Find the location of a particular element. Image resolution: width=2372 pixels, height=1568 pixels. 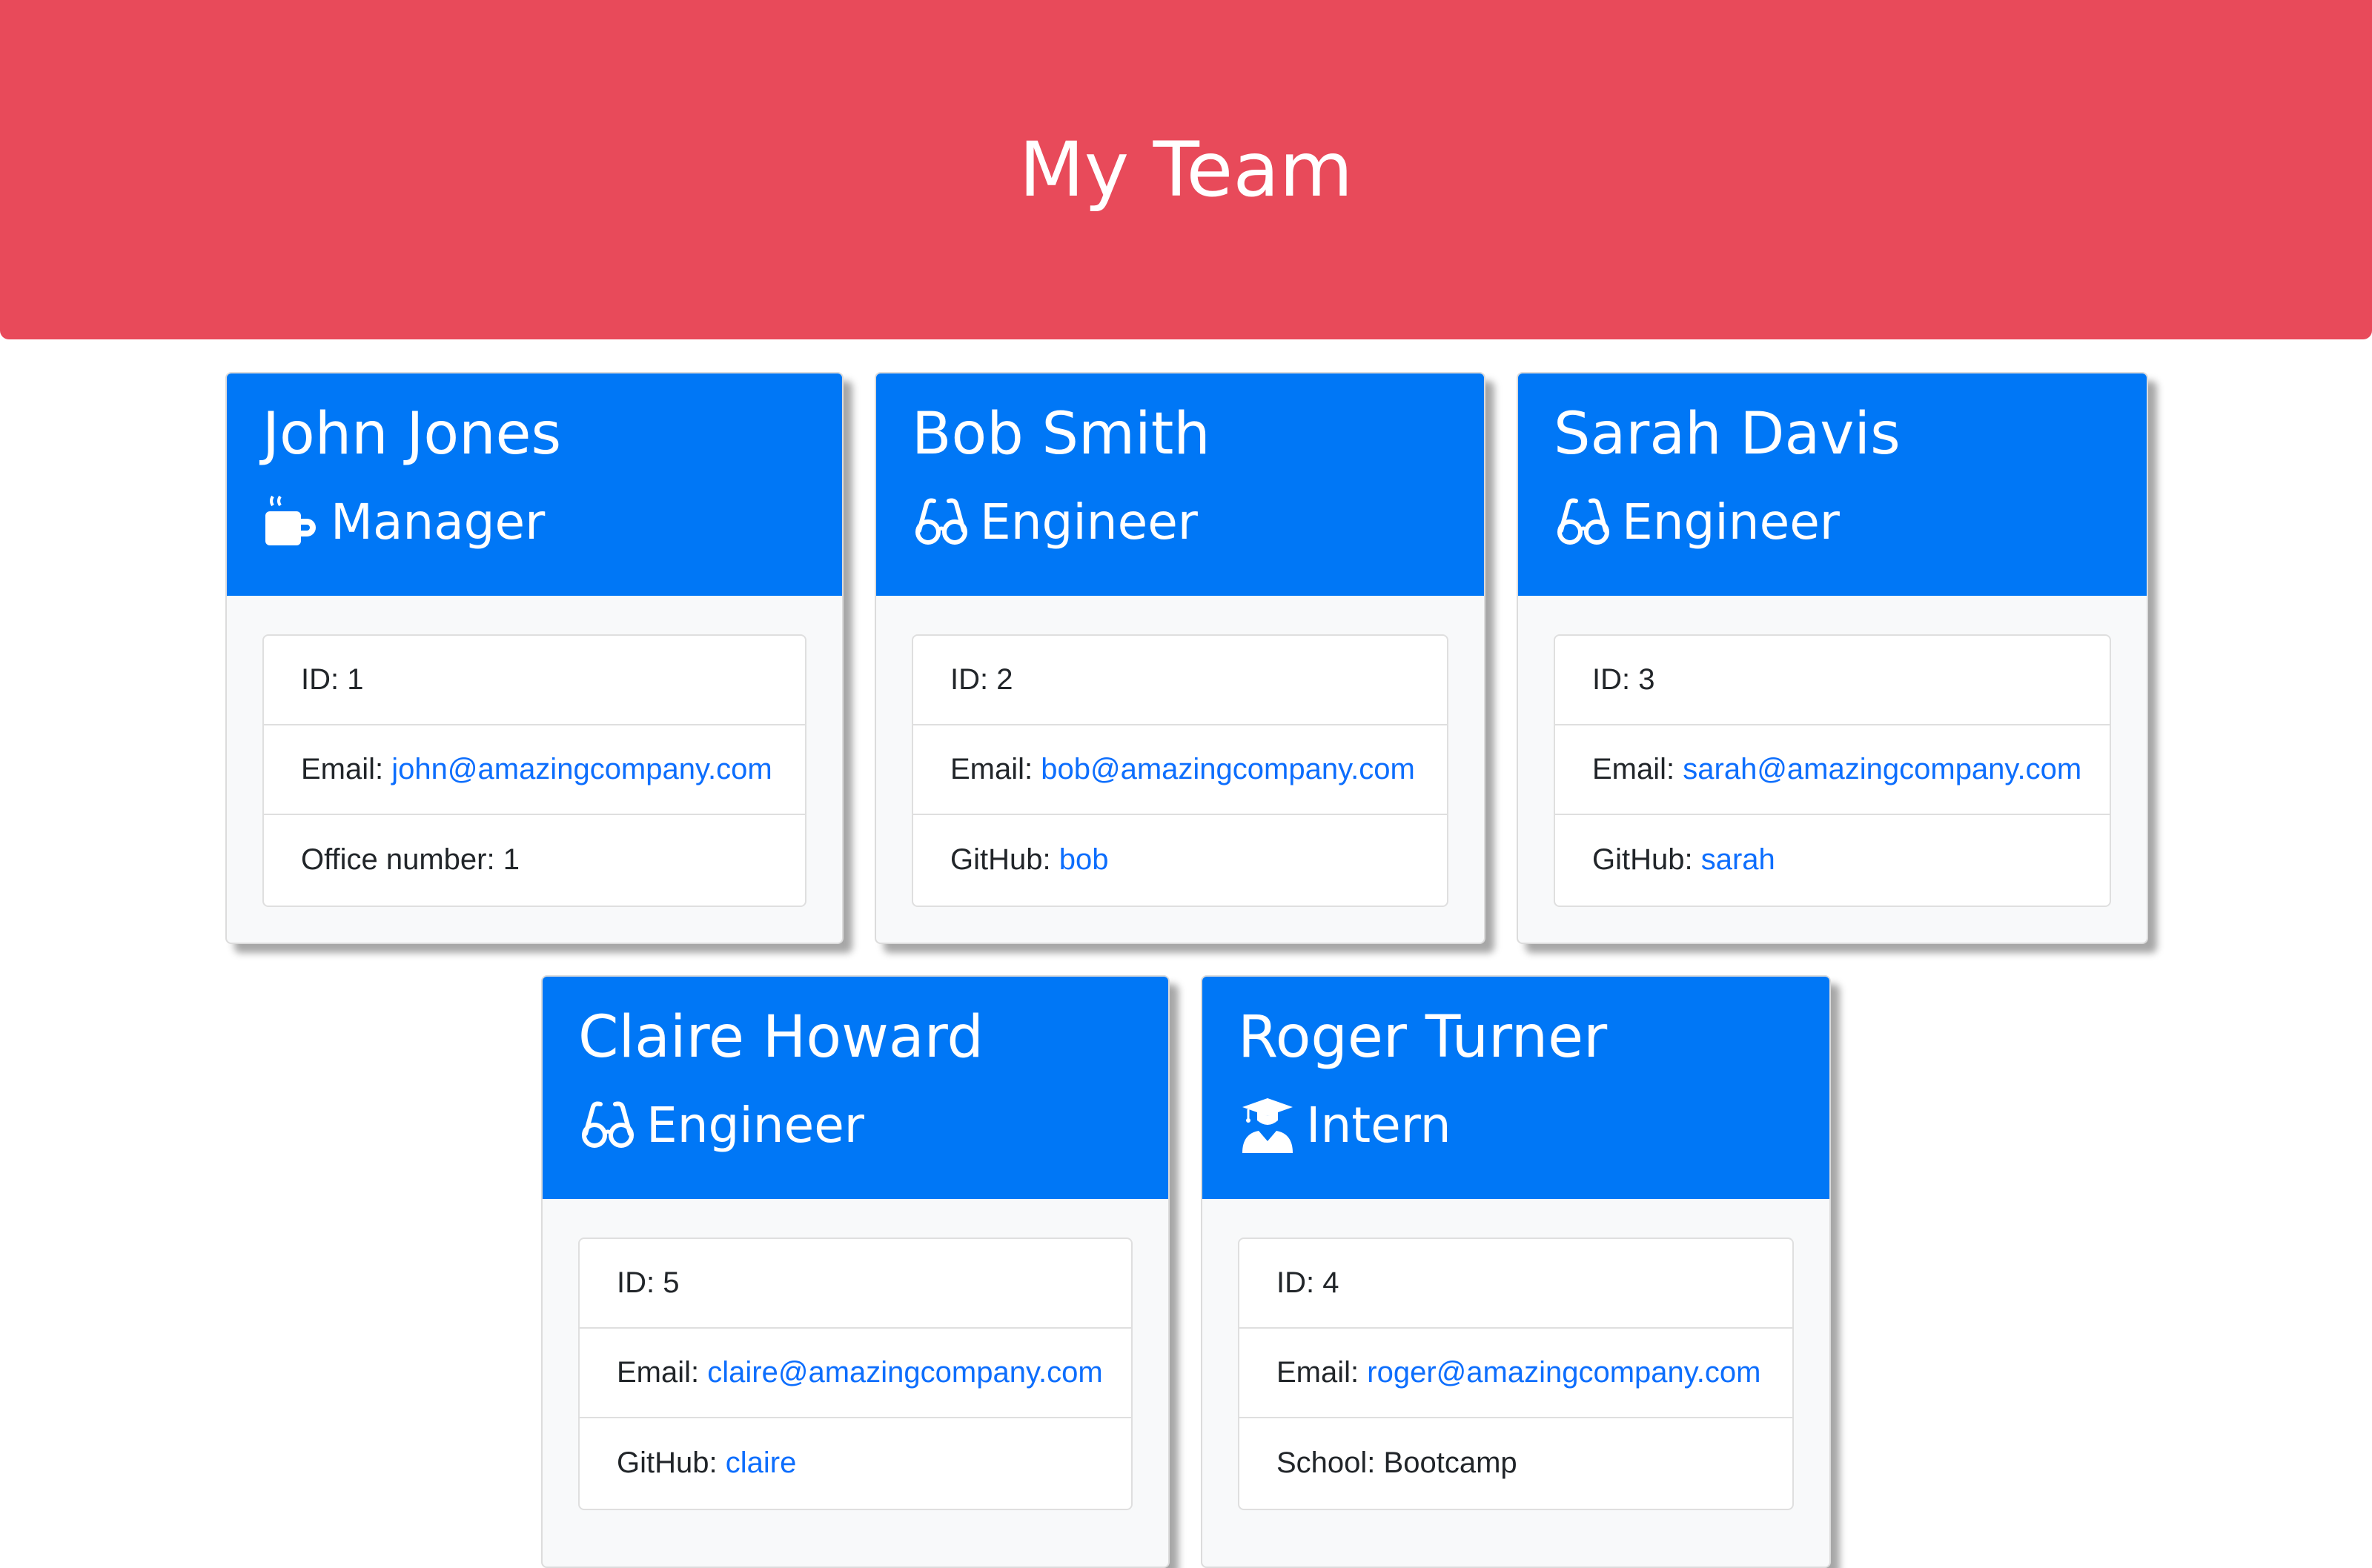

email-item: Email: bob@amazingcompany.com is located at coordinates (1180, 770).